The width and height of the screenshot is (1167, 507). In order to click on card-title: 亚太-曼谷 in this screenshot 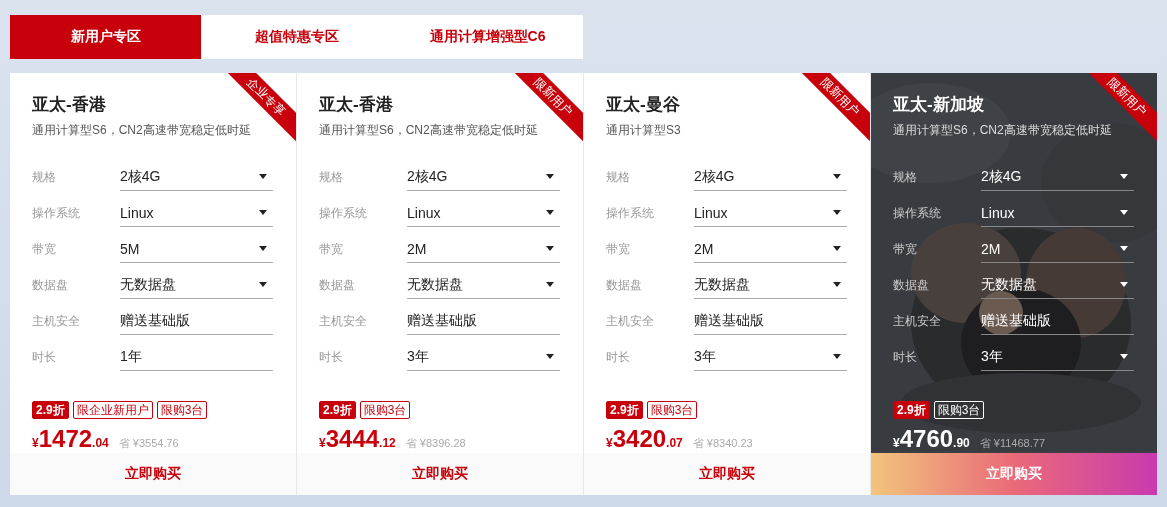, I will do `click(643, 105)`.